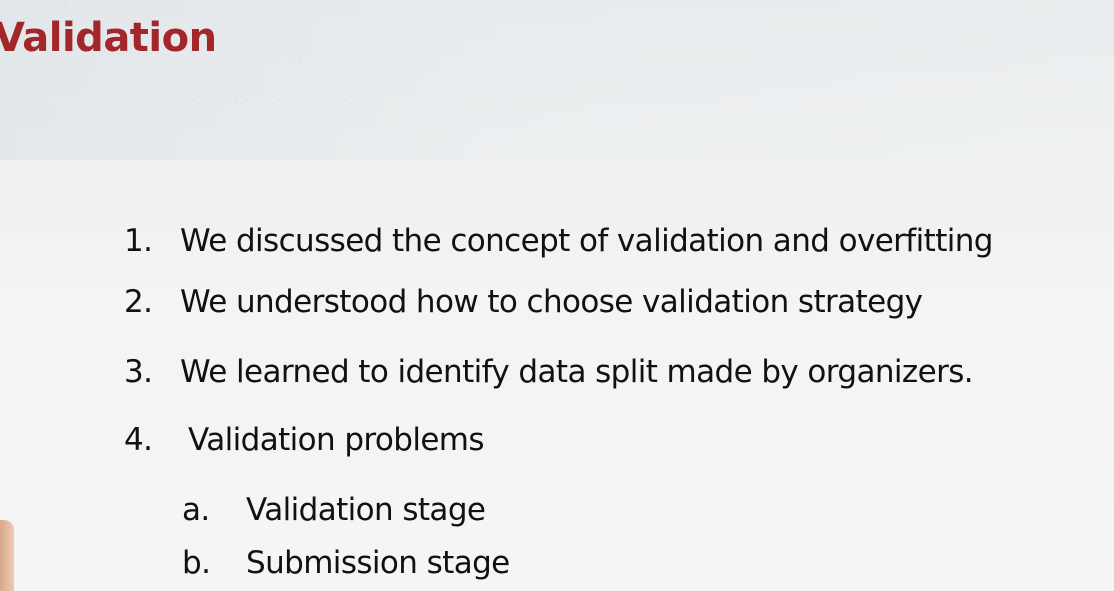 Image resolution: width=1114 pixels, height=591 pixels. I want to click on sub-list-item-letter: b., so click(196, 563).